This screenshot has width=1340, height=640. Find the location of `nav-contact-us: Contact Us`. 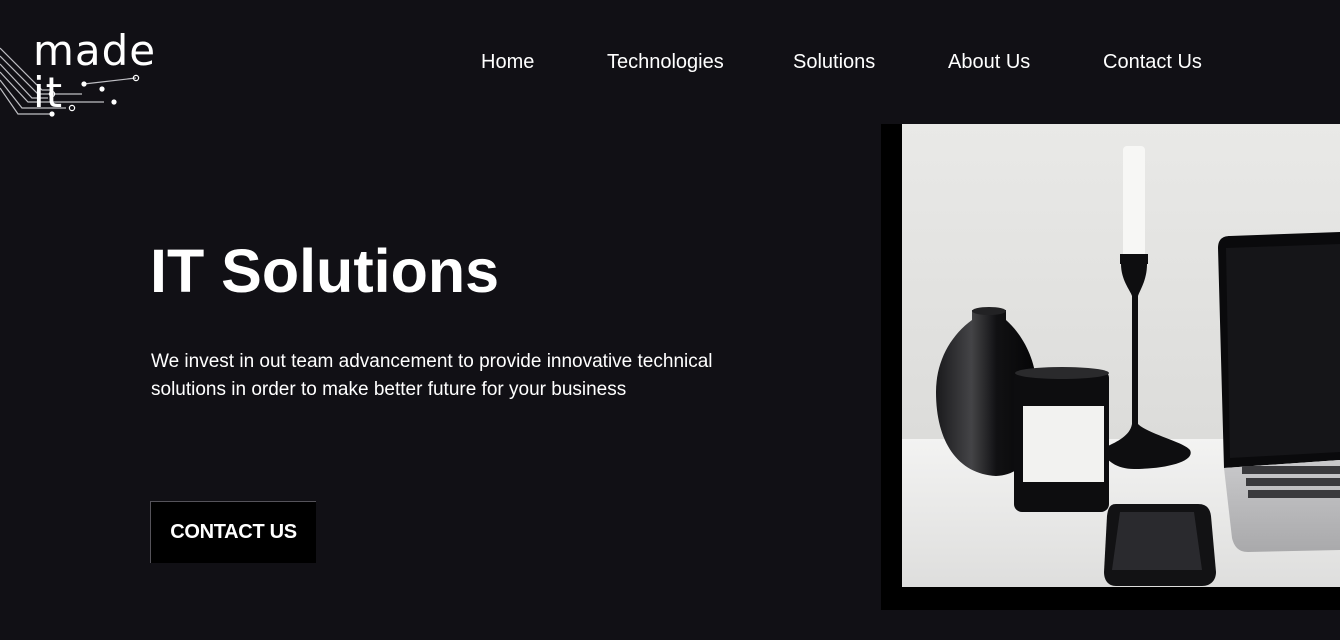

nav-contact-us: Contact Us is located at coordinates (1152, 62).